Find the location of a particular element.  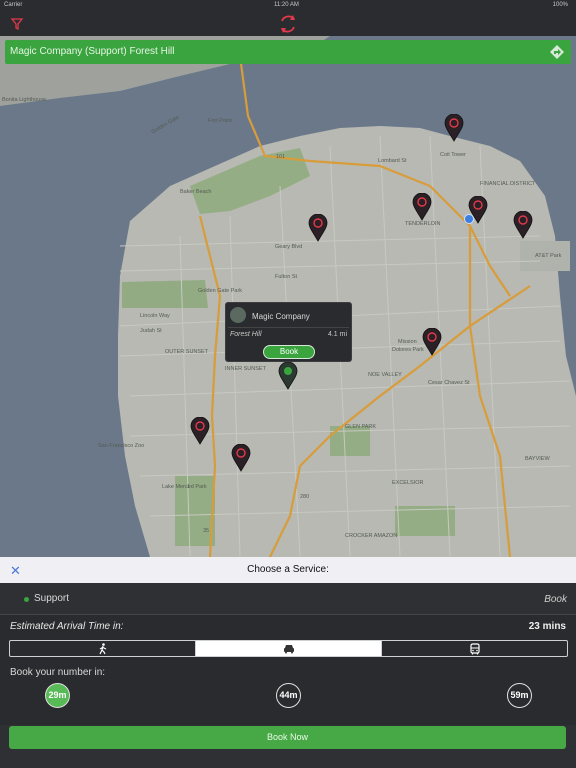

book-in-label: Book your number in: is located at coordinates (58, 672).